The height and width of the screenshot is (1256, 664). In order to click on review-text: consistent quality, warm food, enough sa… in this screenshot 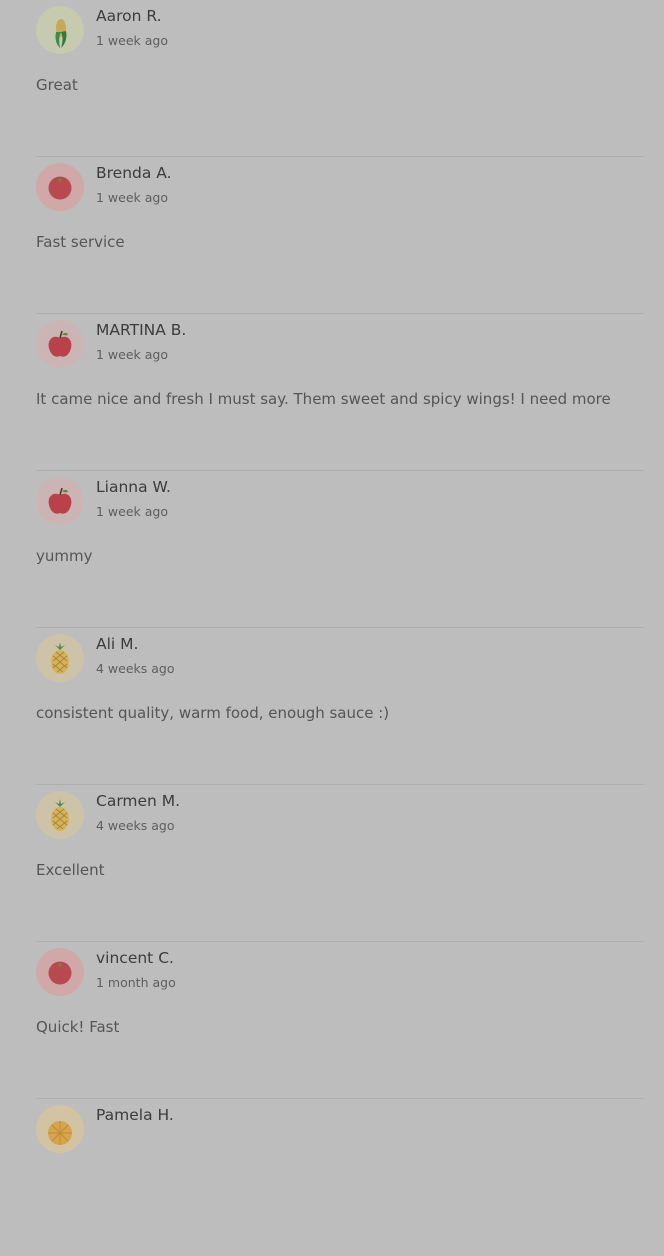, I will do `click(213, 713)`.